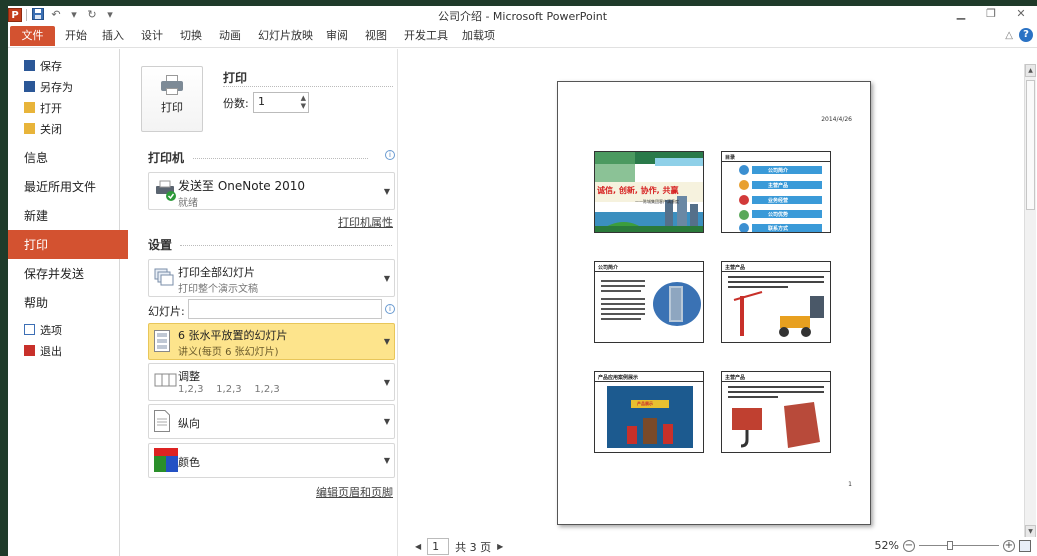  What do you see at coordinates (51, 330) in the screenshot?
I see `nav-options-label: 选项` at bounding box center [51, 330].